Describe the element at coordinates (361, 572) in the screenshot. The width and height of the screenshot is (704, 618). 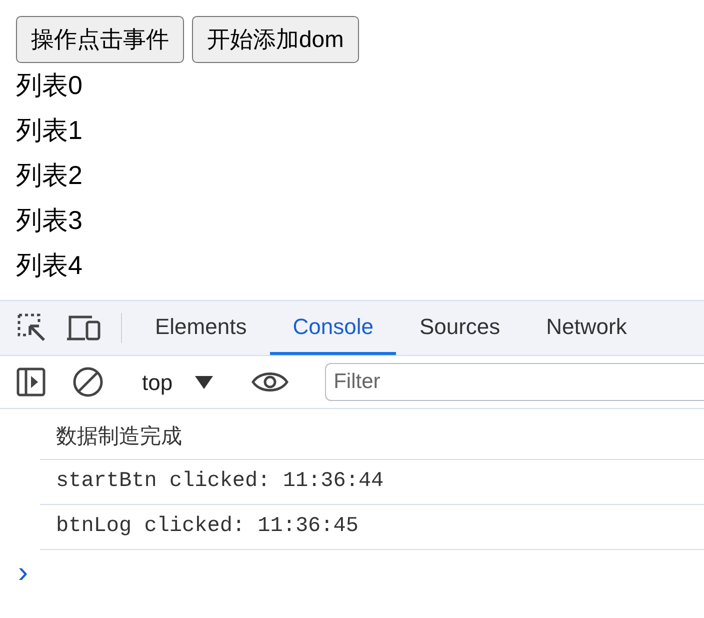
I see `console-prompt: ›` at that location.